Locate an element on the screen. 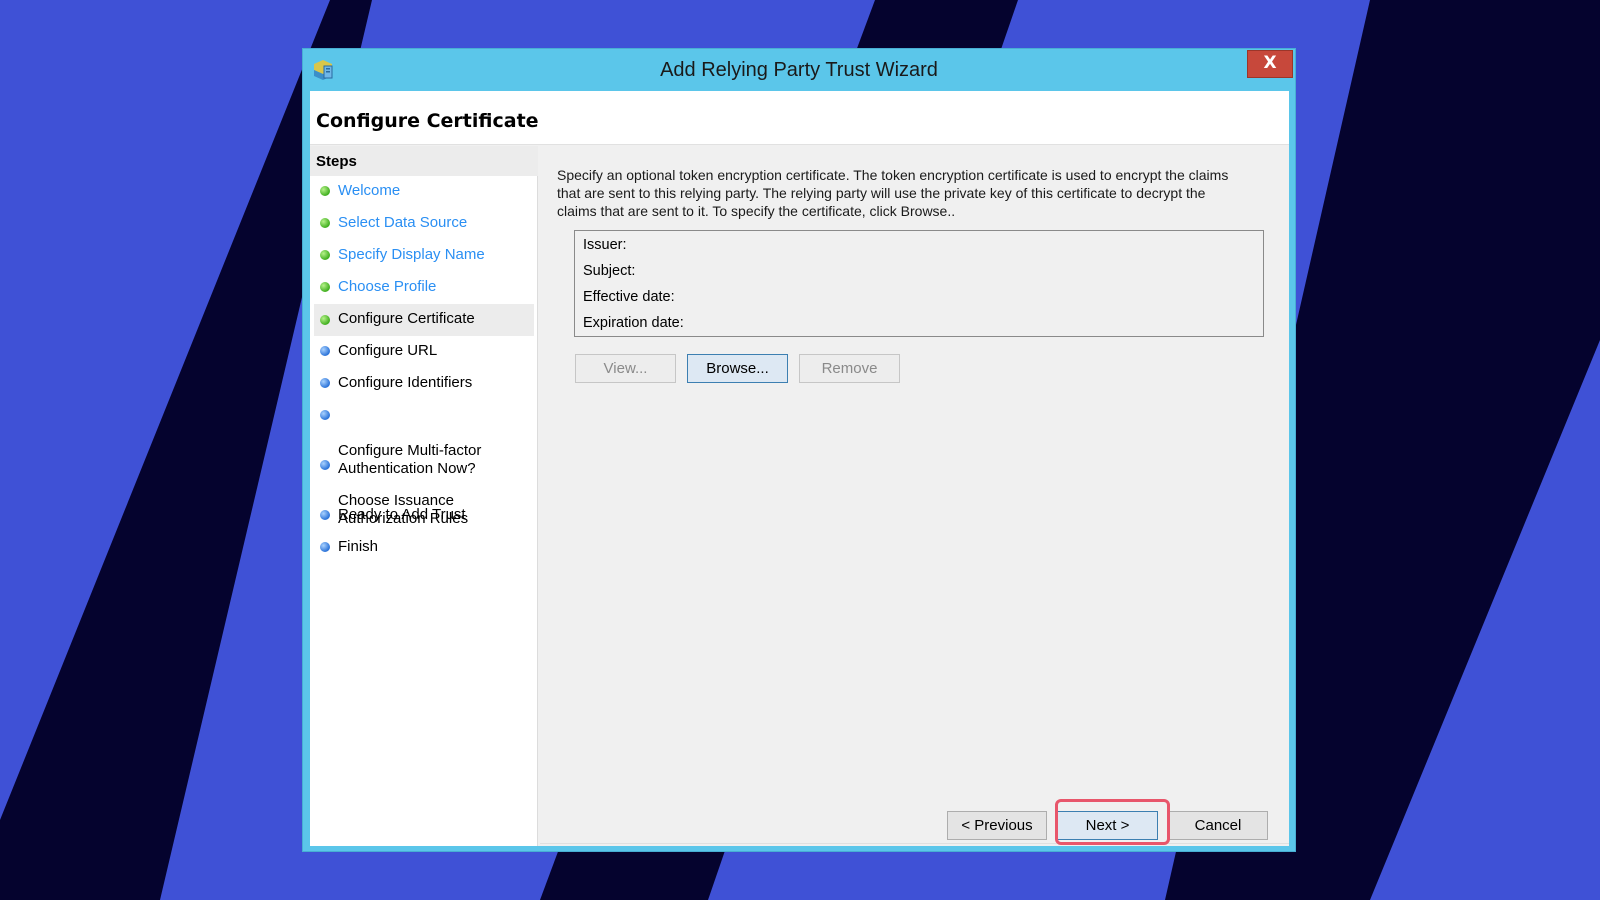 This screenshot has width=1600, height=900. close-button: X is located at coordinates (1270, 64).